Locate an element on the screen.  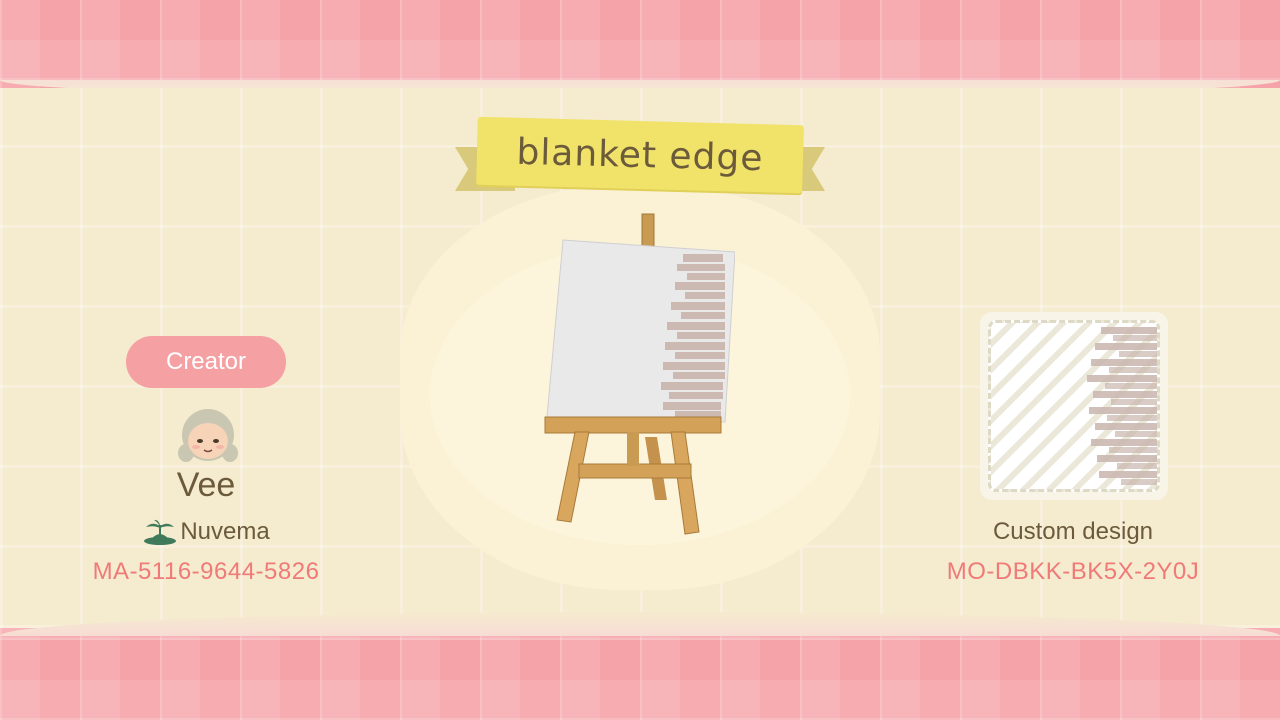
banner-ribbon: blanket edge is located at coordinates (640, 155).